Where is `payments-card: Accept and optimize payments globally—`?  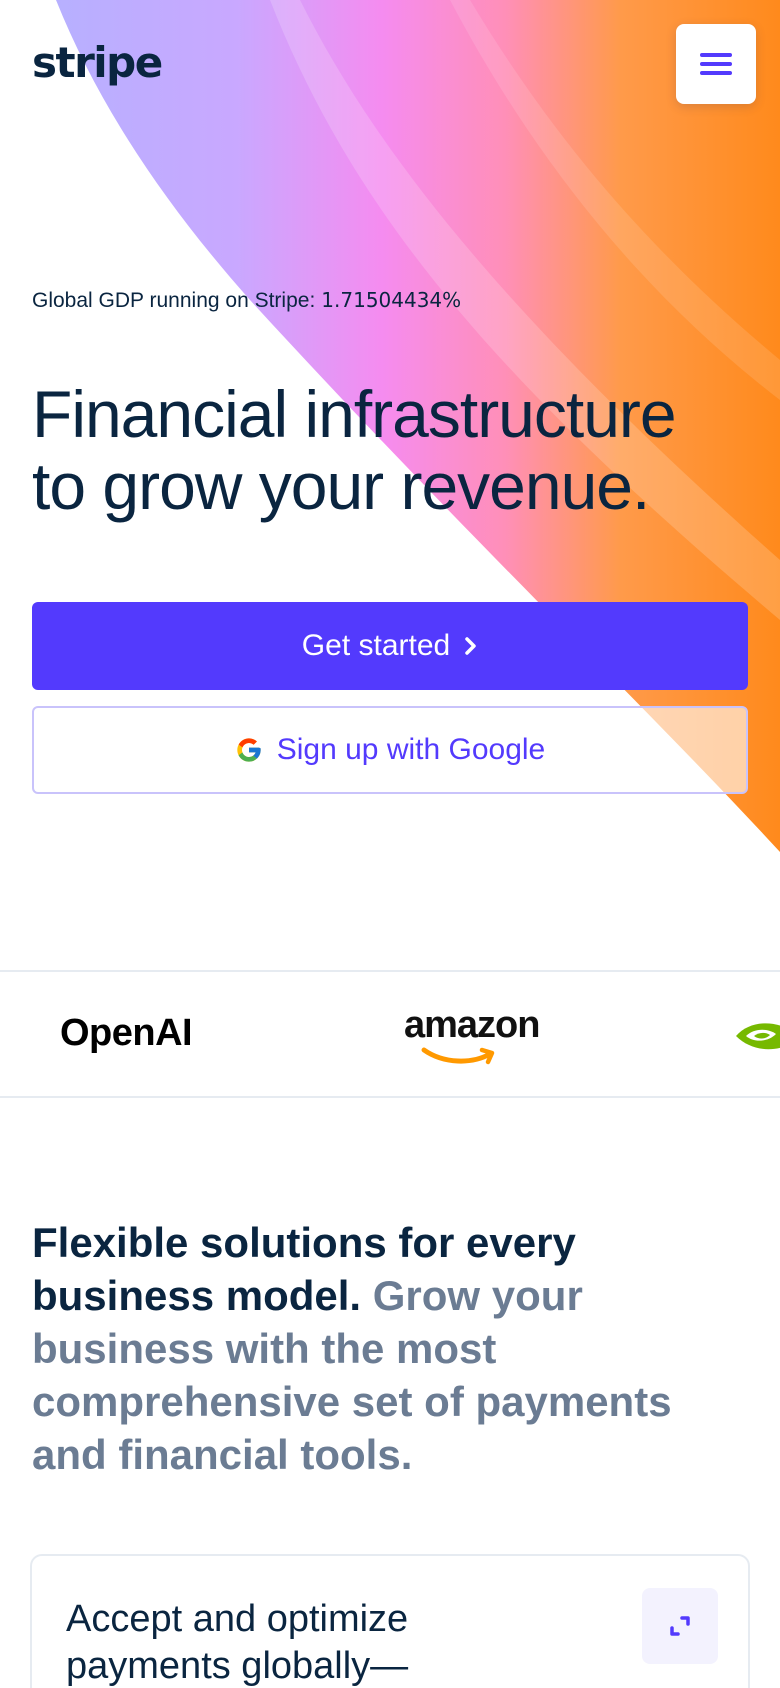
payments-card: Accept and optimize payments globally— is located at coordinates (390, 1621).